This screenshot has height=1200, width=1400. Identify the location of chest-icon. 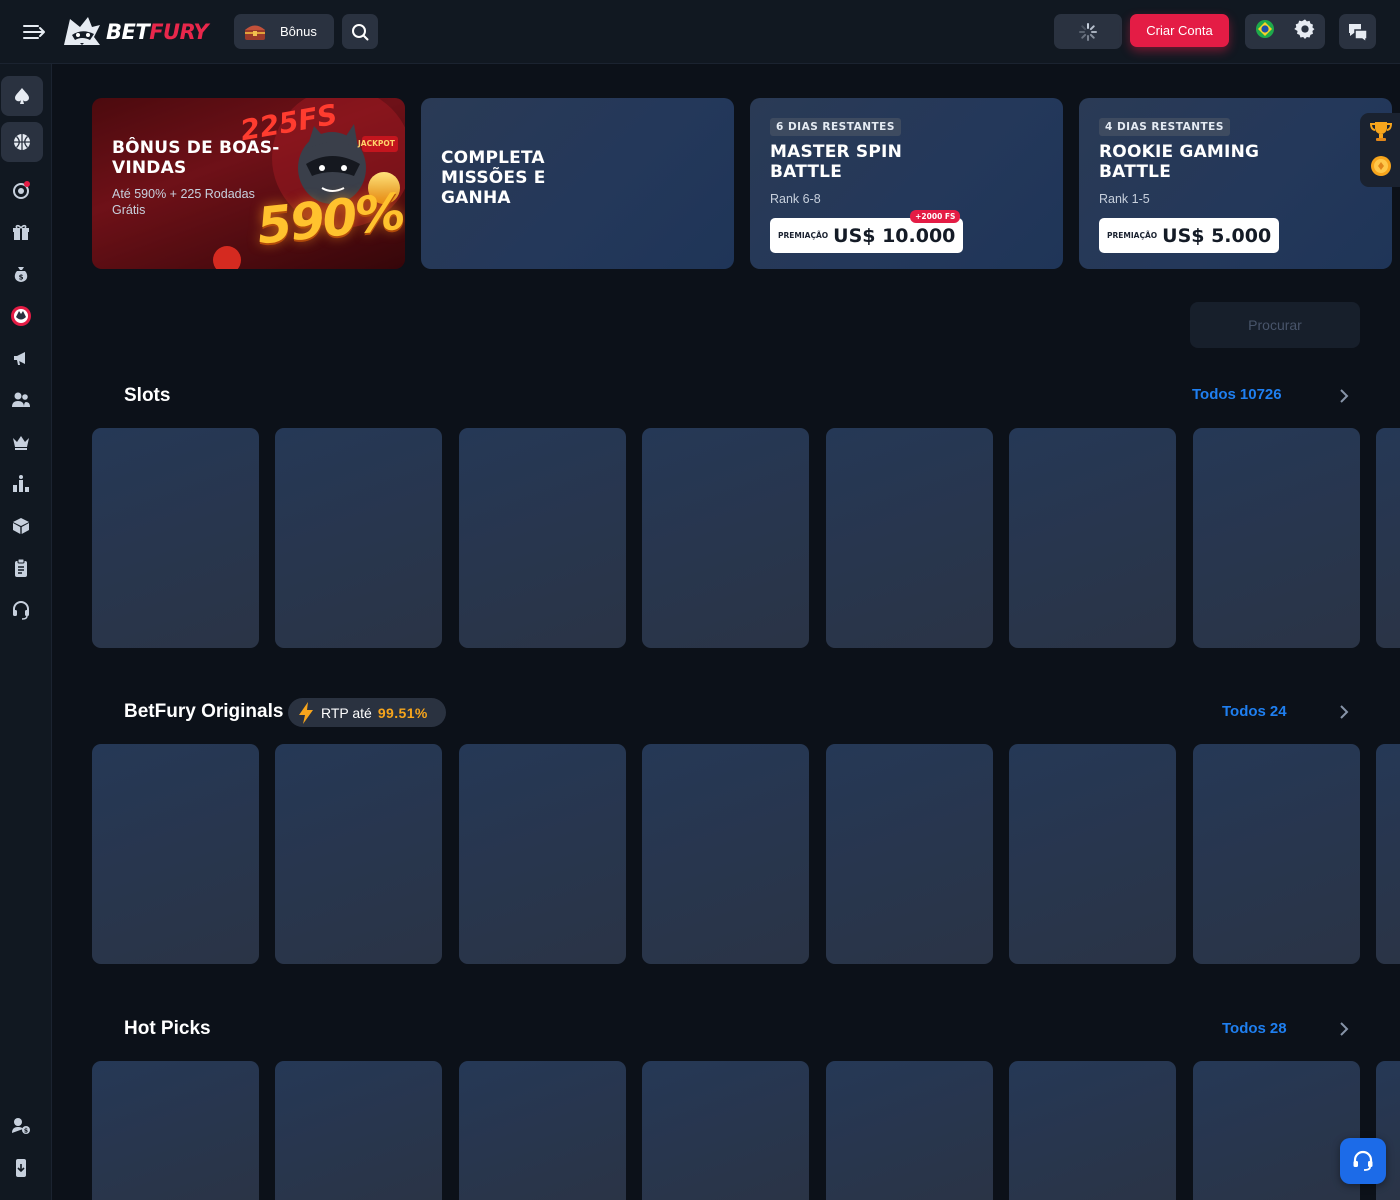
(255, 32).